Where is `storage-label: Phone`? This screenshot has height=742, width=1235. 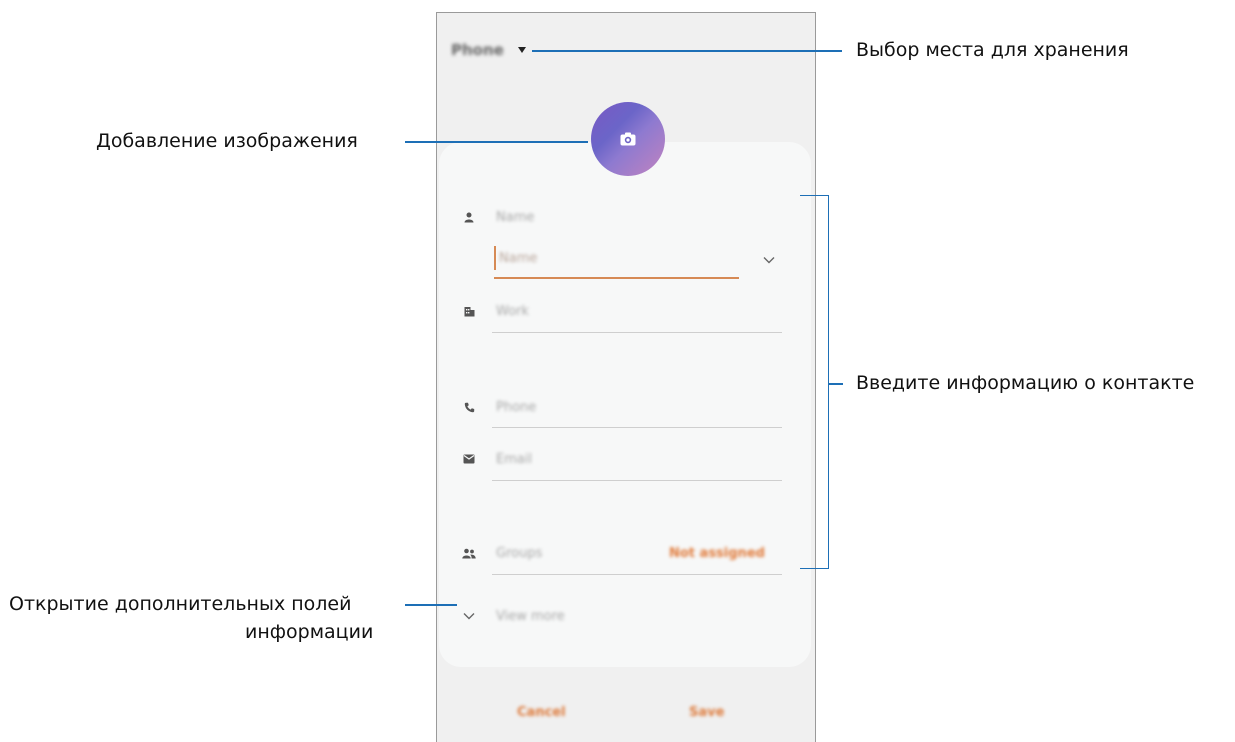 storage-label: Phone is located at coordinates (477, 50).